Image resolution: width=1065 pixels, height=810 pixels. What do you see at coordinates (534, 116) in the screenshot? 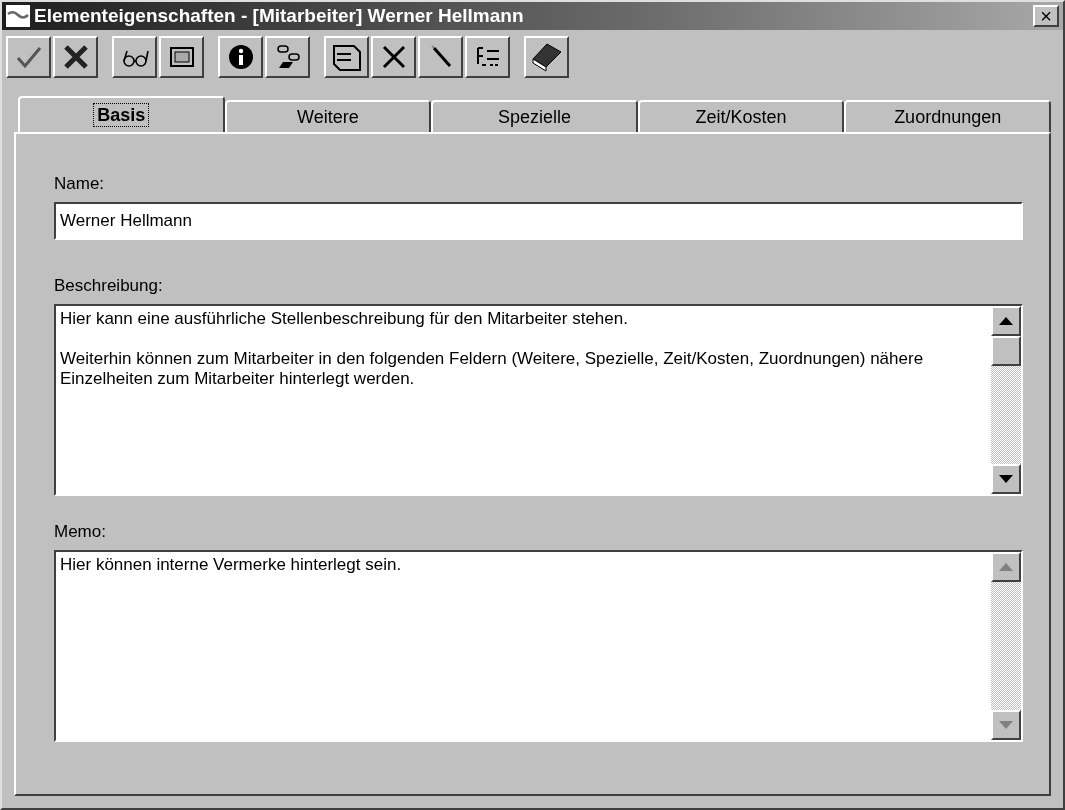
I see `tab: Spezielle` at bounding box center [534, 116].